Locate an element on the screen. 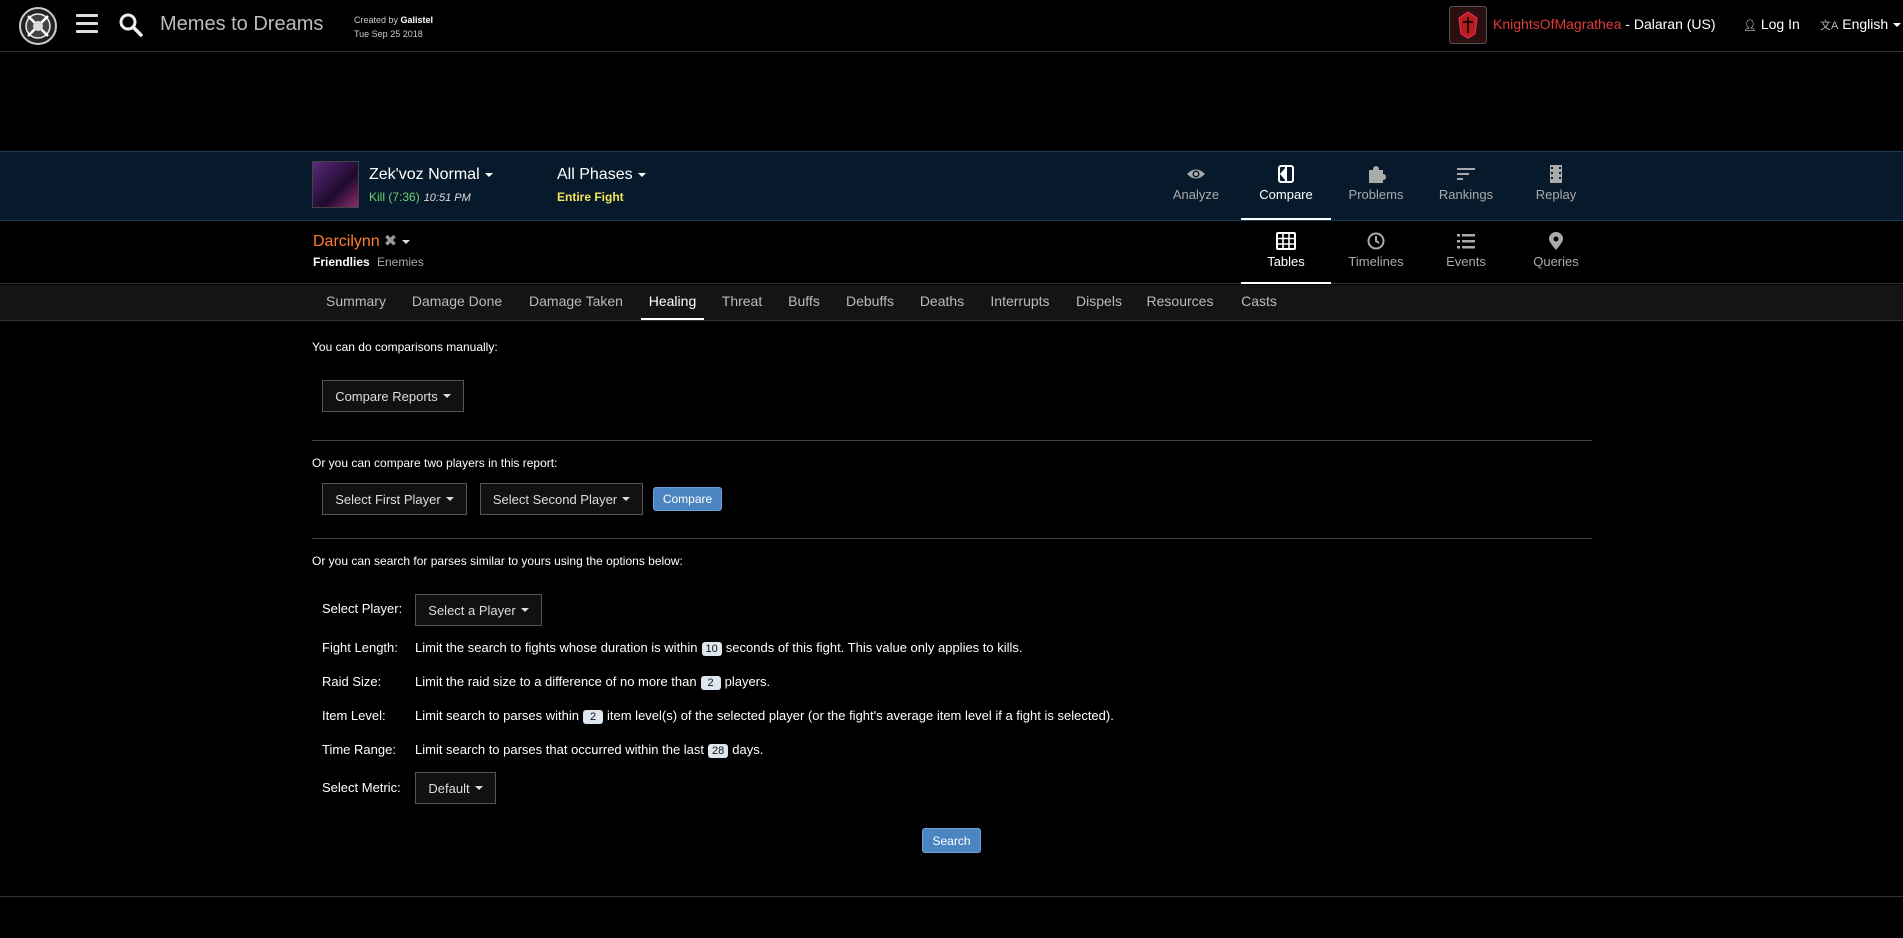  metric-dropdown: Default is located at coordinates (455, 788).